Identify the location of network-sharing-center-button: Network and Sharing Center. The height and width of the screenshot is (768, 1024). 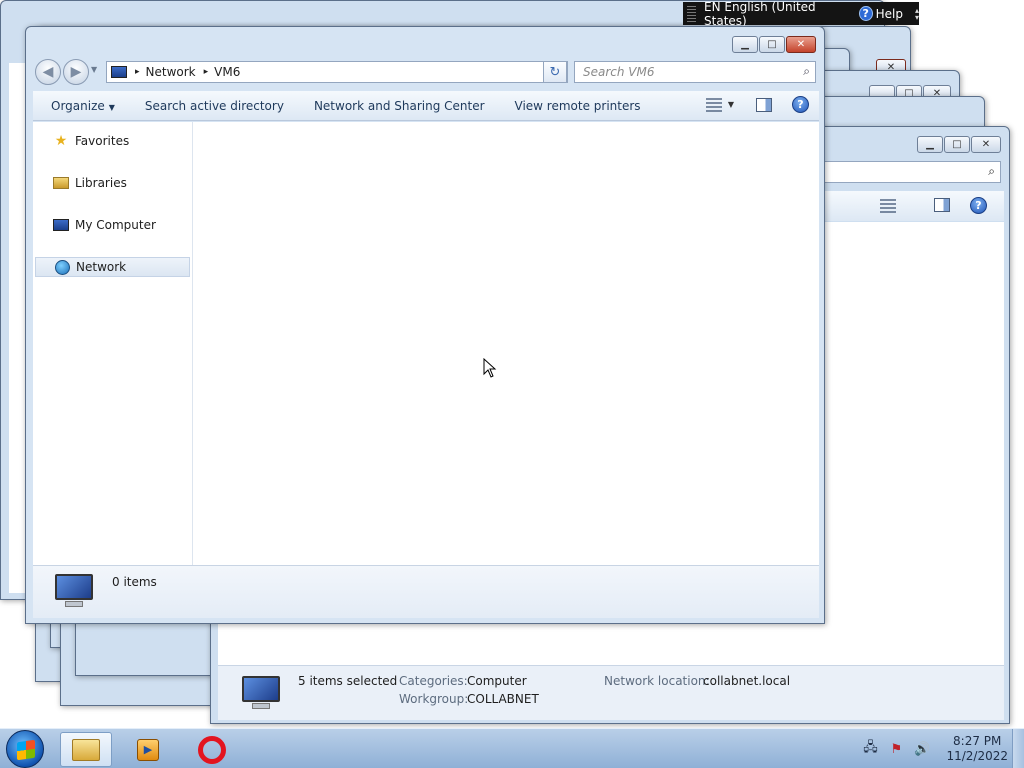
(399, 106).